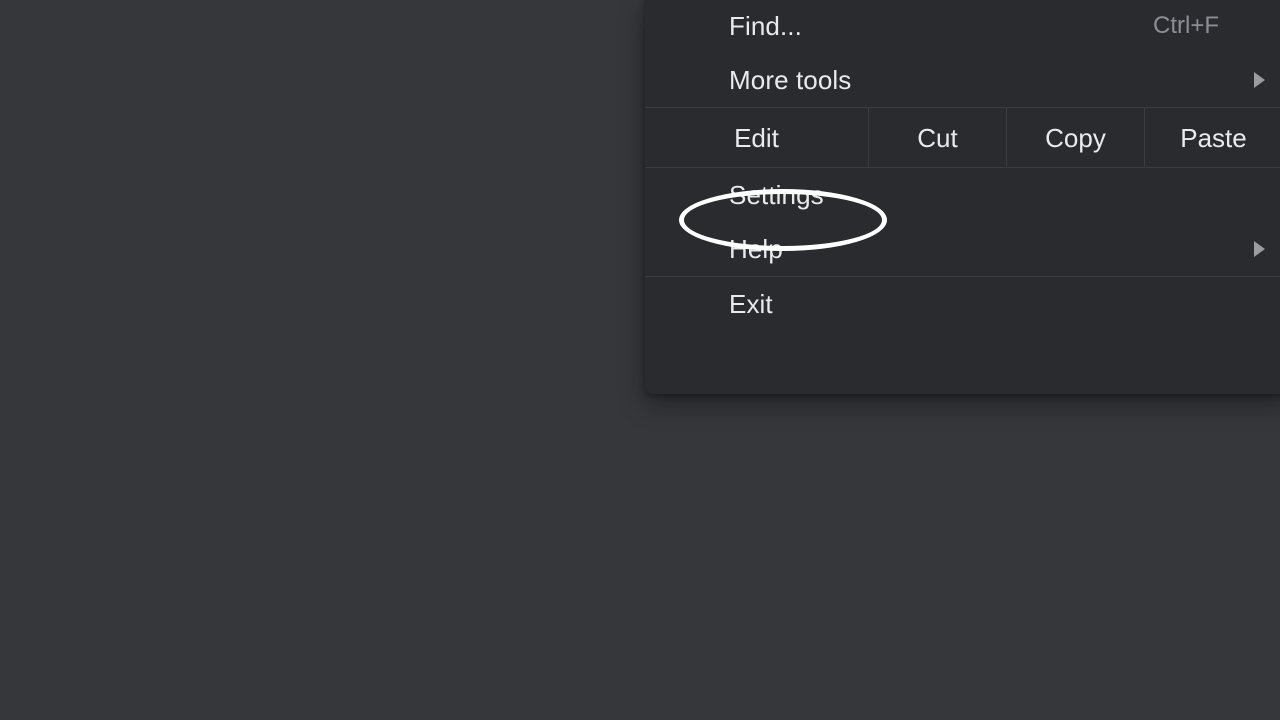  What do you see at coordinates (962, 304) in the screenshot?
I see `menu-item-exit: Exit` at bounding box center [962, 304].